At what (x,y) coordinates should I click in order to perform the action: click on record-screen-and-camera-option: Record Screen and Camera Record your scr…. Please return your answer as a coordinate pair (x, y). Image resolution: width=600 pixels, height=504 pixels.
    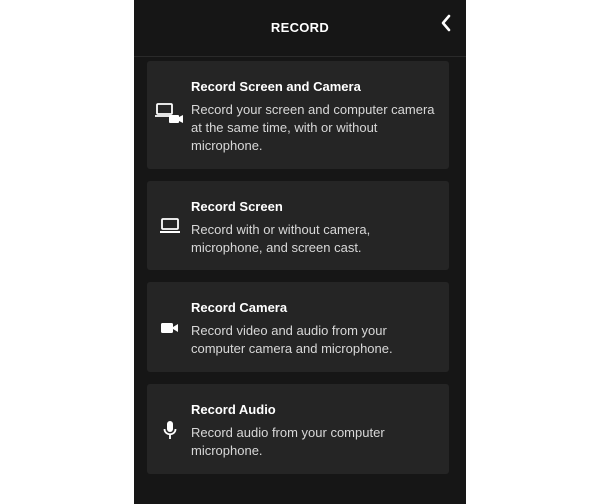
    Looking at the image, I should click on (298, 115).